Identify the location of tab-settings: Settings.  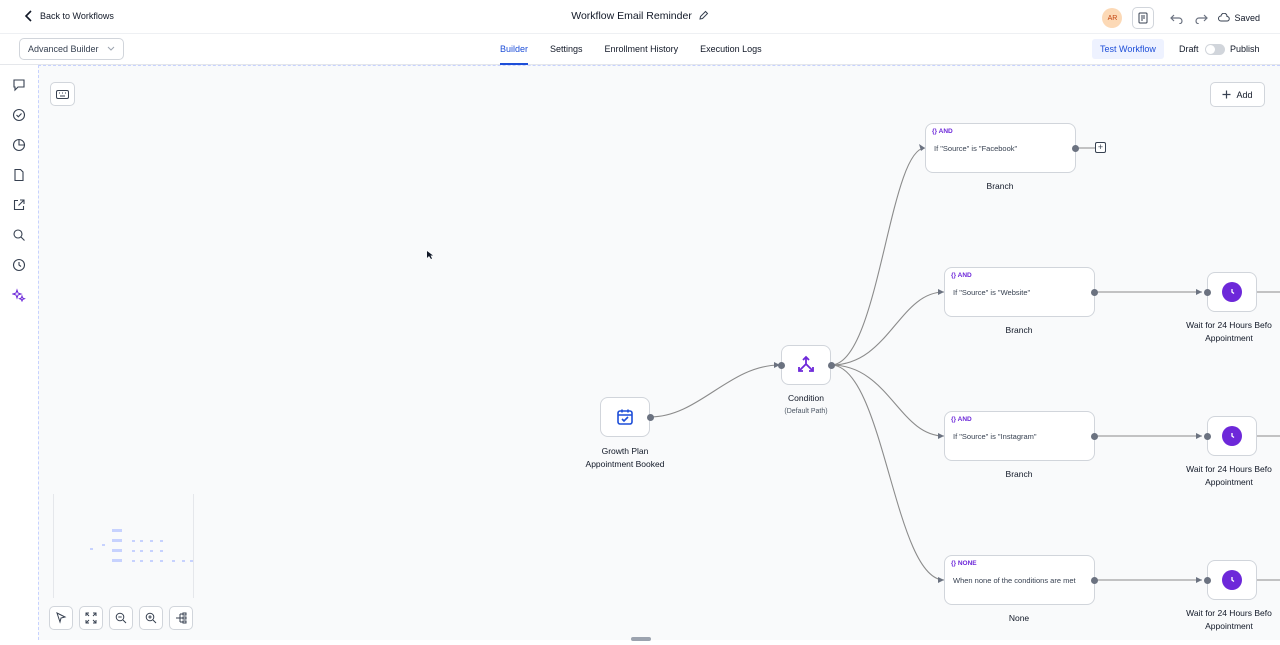
(566, 49).